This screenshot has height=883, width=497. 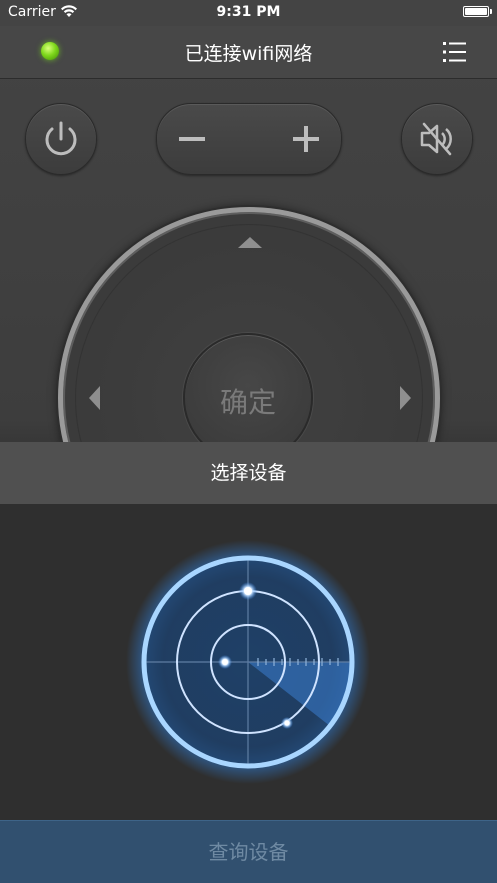 What do you see at coordinates (306, 139) in the screenshot?
I see `volume-up-button` at bounding box center [306, 139].